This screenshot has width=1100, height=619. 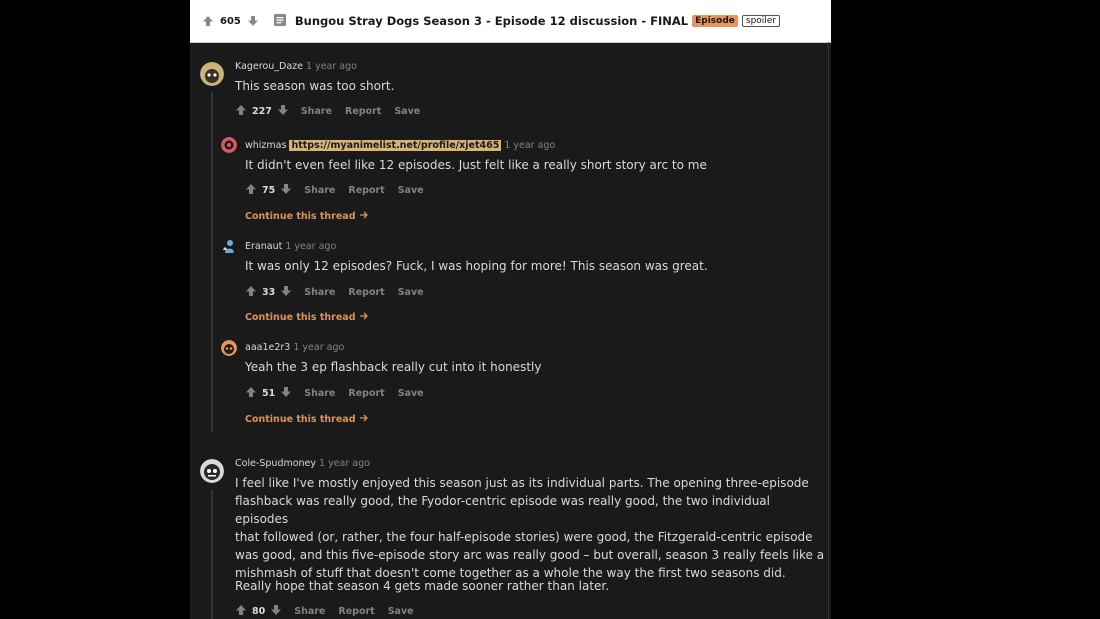 What do you see at coordinates (275, 463) in the screenshot?
I see `author-name: Cole-Spudmoney` at bounding box center [275, 463].